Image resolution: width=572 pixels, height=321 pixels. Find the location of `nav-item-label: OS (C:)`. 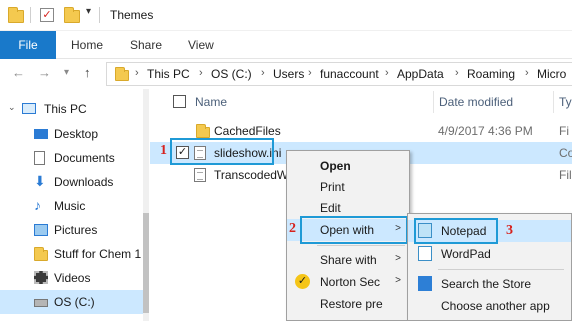

nav-item-label: OS (C:) is located at coordinates (74, 302).